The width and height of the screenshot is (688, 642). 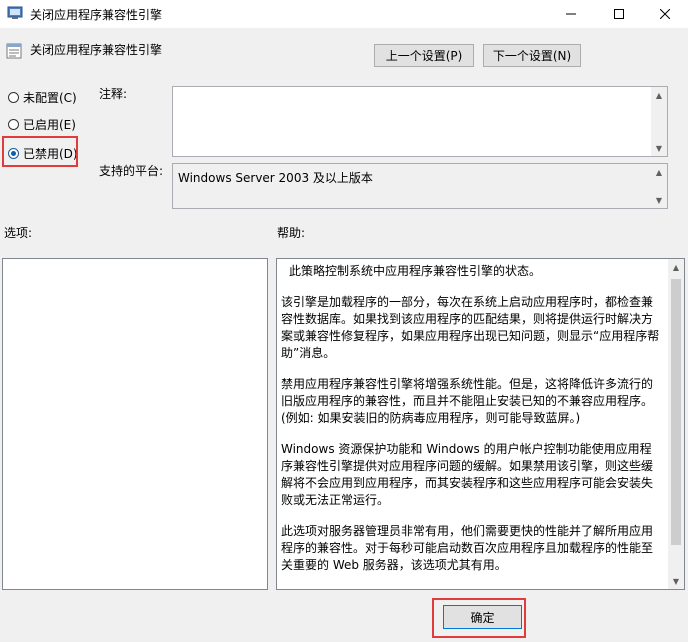 I want to click on app-icon, so click(x=15, y=13).